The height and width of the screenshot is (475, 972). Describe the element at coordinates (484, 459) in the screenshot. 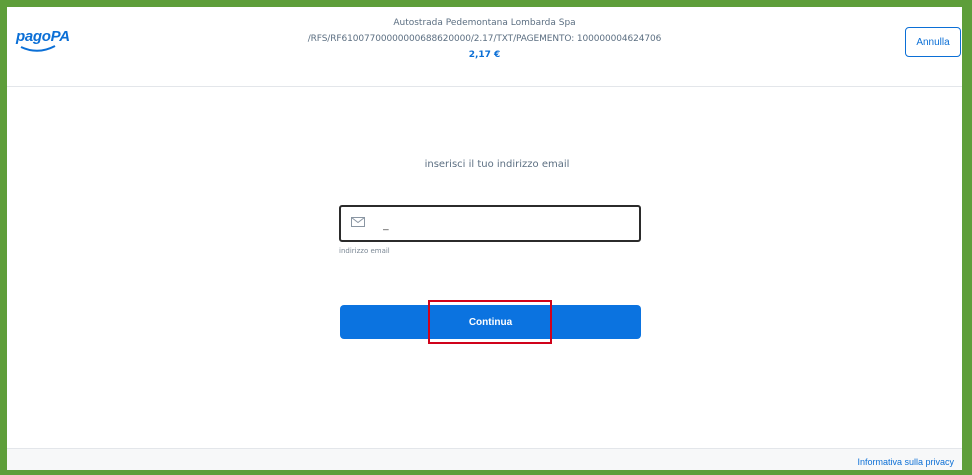

I see `footer: Informativa sulla privacy` at that location.